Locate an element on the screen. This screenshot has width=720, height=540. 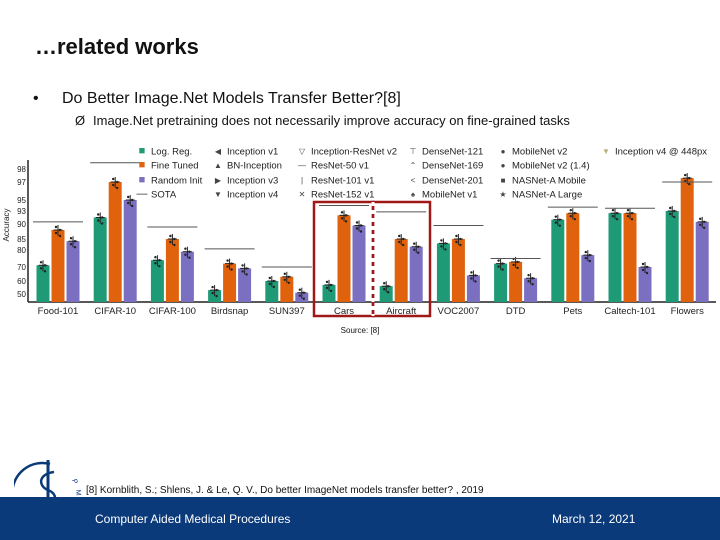
y-tick-label: 85 is located at coordinates (21, 239).